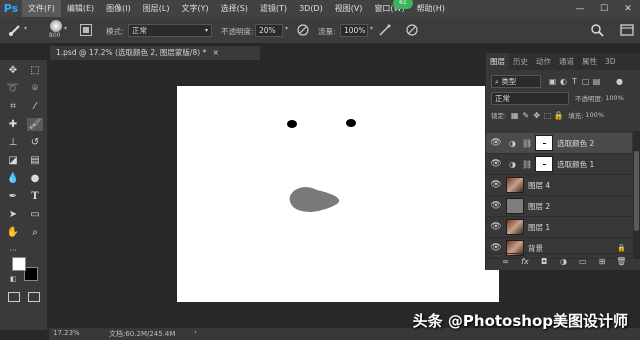 This screenshot has height=340, width=640. Describe the element at coordinates (574, 81) in the screenshot. I see `filter-type-icon: T` at that location.